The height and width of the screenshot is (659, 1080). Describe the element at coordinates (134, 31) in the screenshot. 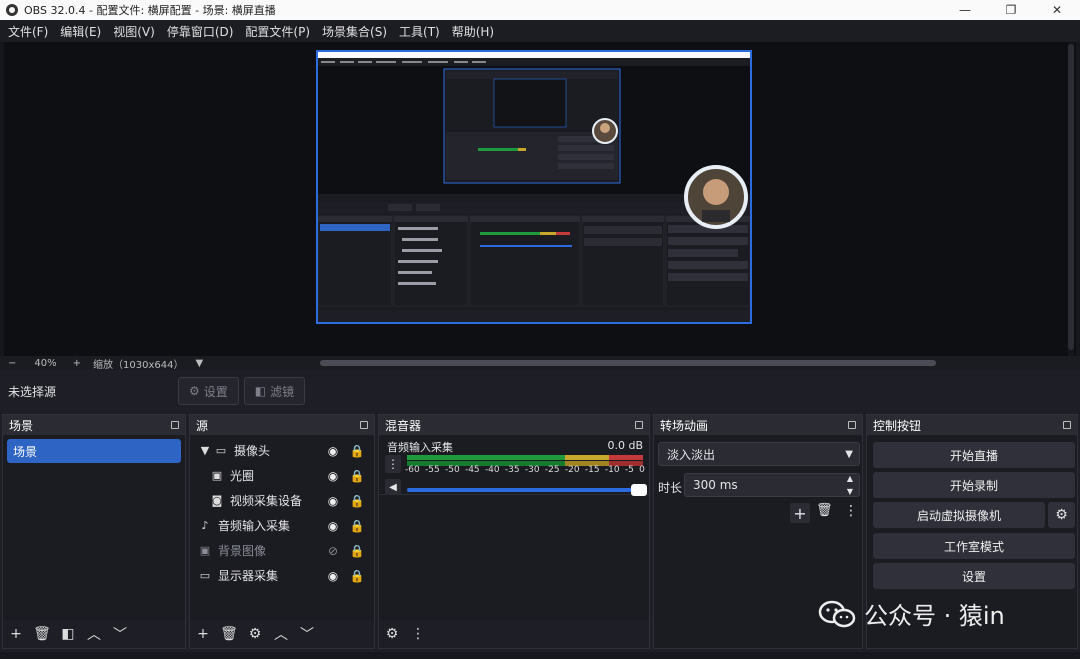

I see `menu-view: 视图(V)` at that location.